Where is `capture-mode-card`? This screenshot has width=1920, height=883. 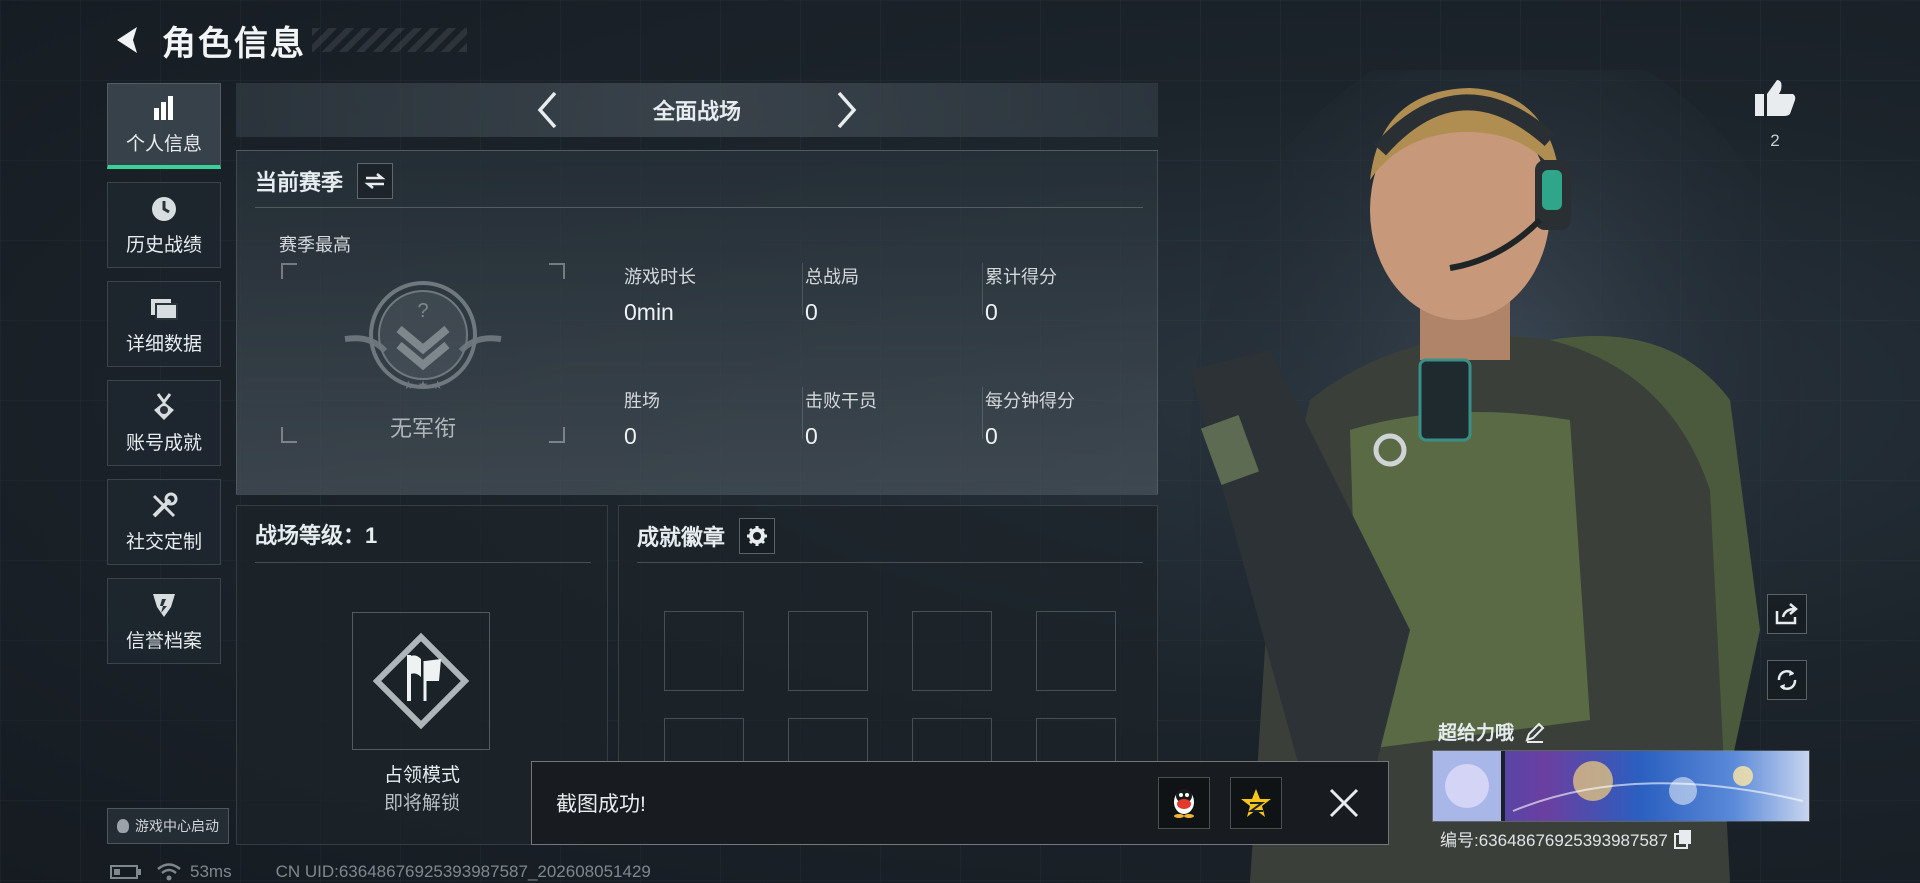 capture-mode-card is located at coordinates (421, 681).